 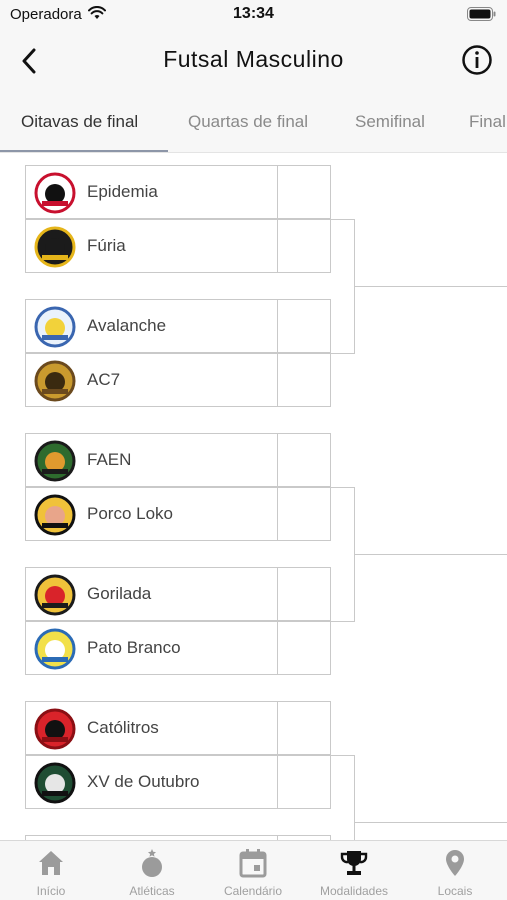 I want to click on bottom-tab-locais: Locais, so click(x=455, y=872).